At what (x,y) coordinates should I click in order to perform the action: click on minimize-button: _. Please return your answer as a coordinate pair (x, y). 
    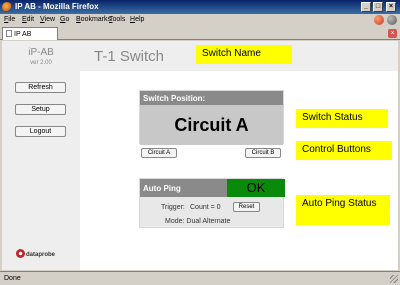
    Looking at the image, I should click on (366, 7).